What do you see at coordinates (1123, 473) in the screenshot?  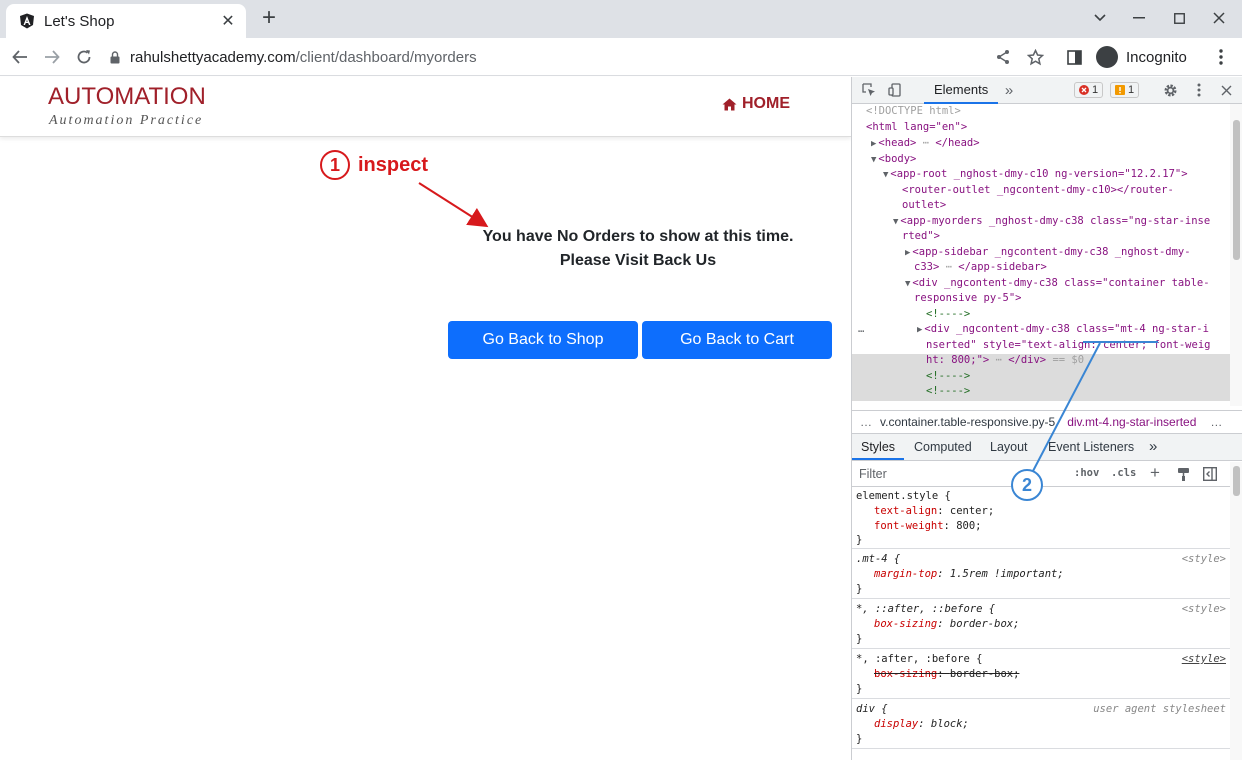 I see `cls-toggle: .cls` at bounding box center [1123, 473].